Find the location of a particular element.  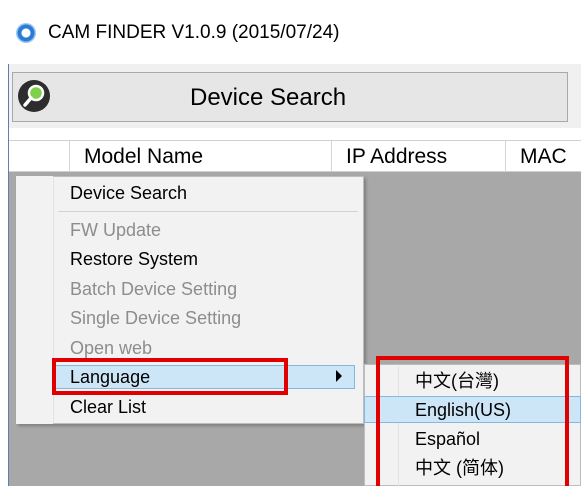

annotation-highlight-languages is located at coordinates (472, 421).